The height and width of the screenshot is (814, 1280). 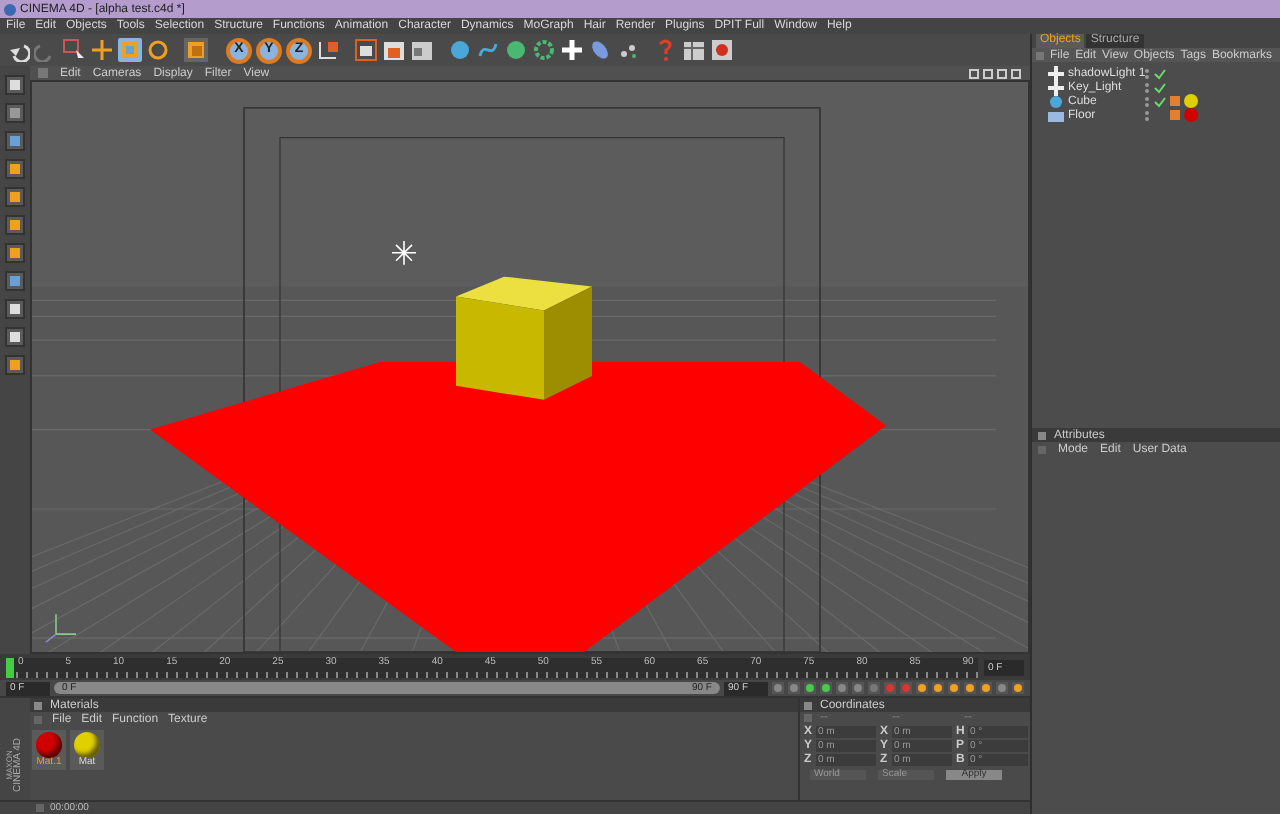 What do you see at coordinates (1191, 101) in the screenshot?
I see `material-tag` at bounding box center [1191, 101].